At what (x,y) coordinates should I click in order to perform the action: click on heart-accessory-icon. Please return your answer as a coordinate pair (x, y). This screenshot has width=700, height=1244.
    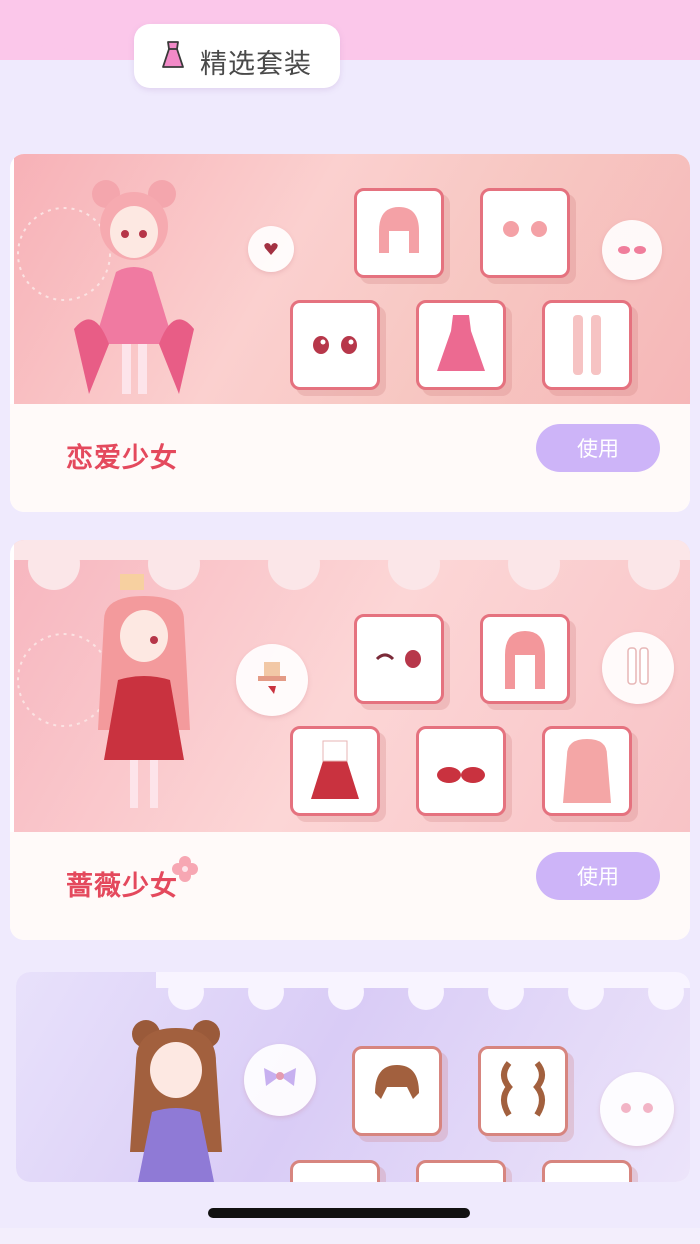
    Looking at the image, I should click on (271, 249).